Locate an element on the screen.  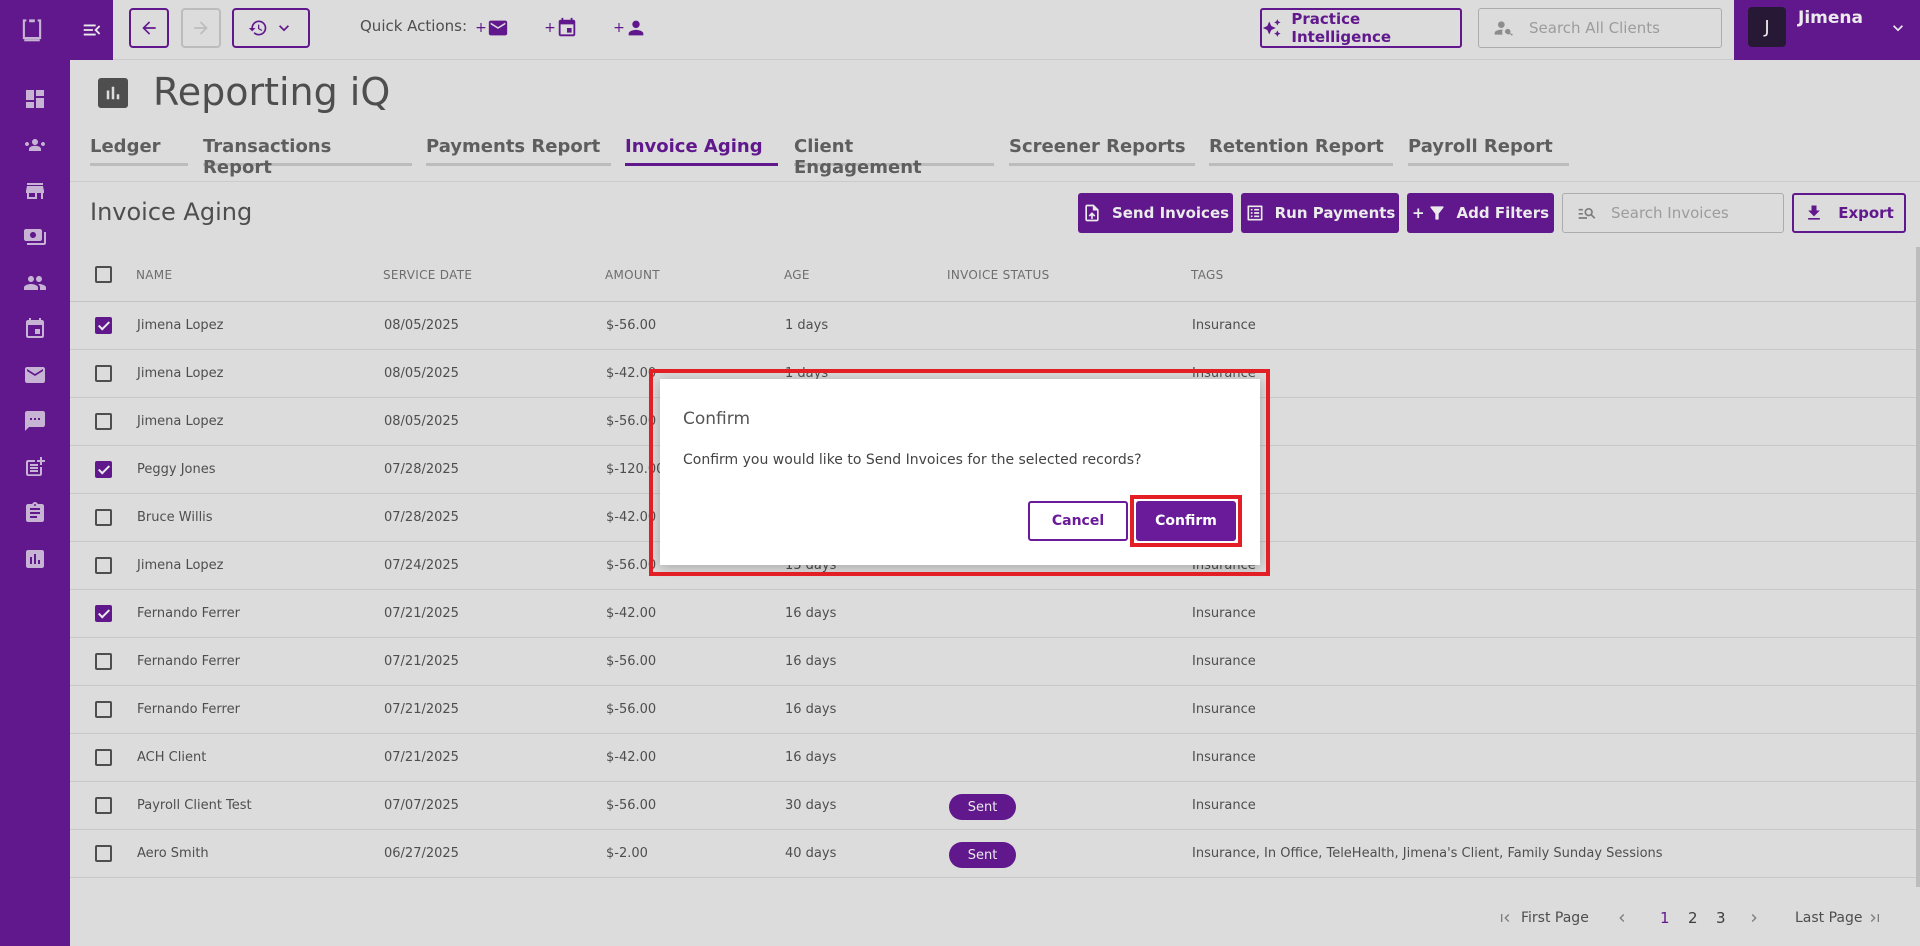
dialog-title: Confirm is located at coordinates (717, 419).